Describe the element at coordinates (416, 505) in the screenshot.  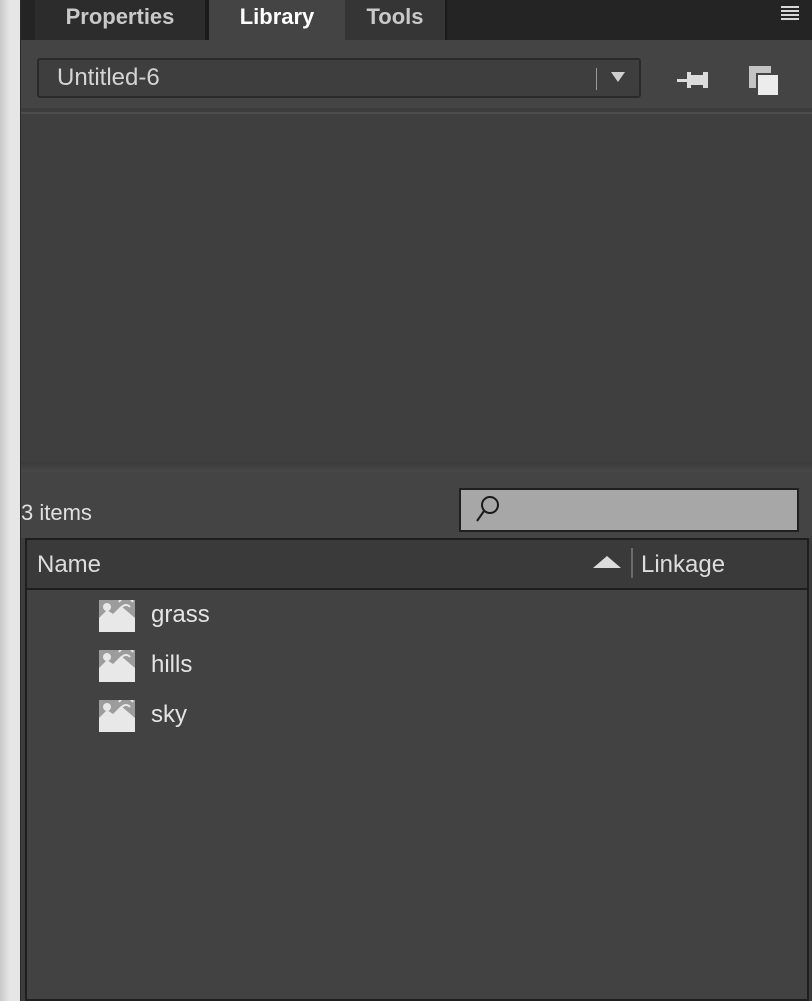
I see `items-search-row: 3 items` at that location.